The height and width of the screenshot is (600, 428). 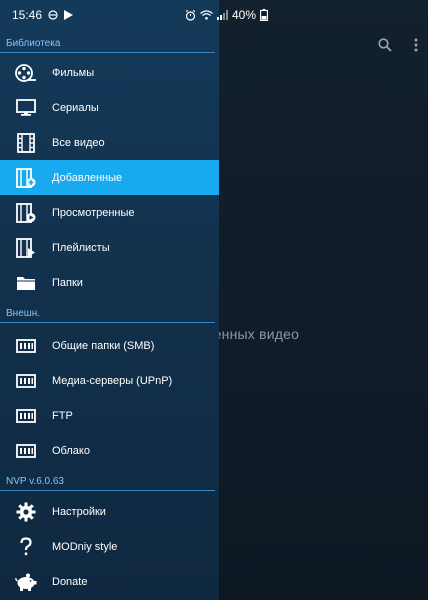 I want to click on menu-item-label: Медиа-серверы (UPnP), so click(x=112, y=380).